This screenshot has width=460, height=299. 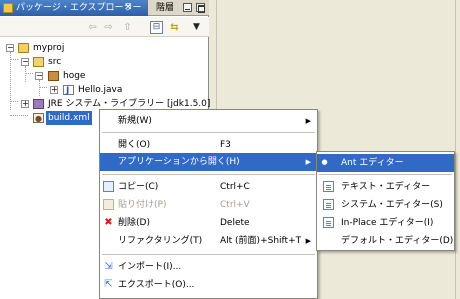 I want to click on menu-item-label: テキスト・エディター, so click(x=386, y=187).